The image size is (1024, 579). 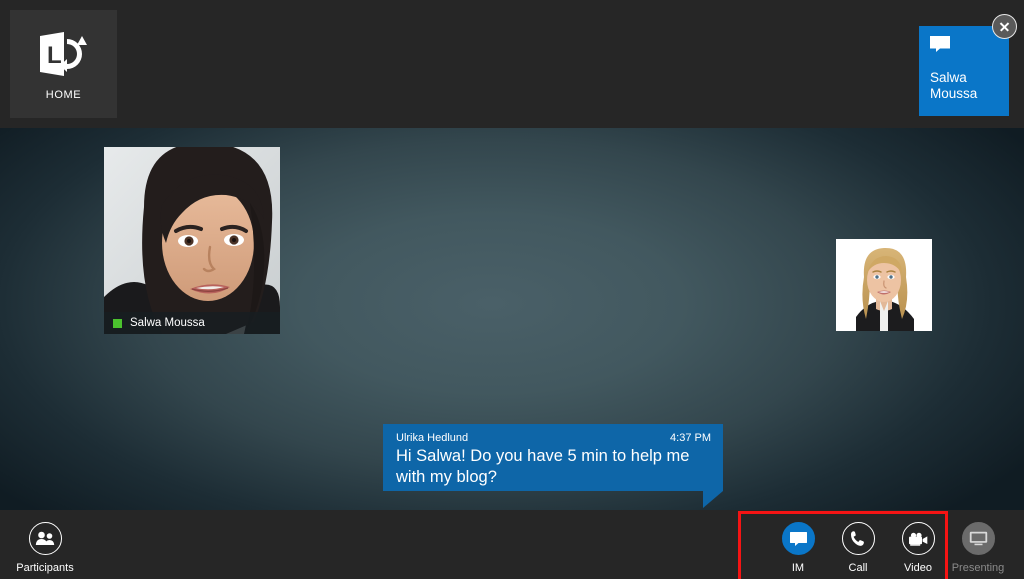 What do you see at coordinates (798, 538) in the screenshot?
I see `im-chat-icon` at bounding box center [798, 538].